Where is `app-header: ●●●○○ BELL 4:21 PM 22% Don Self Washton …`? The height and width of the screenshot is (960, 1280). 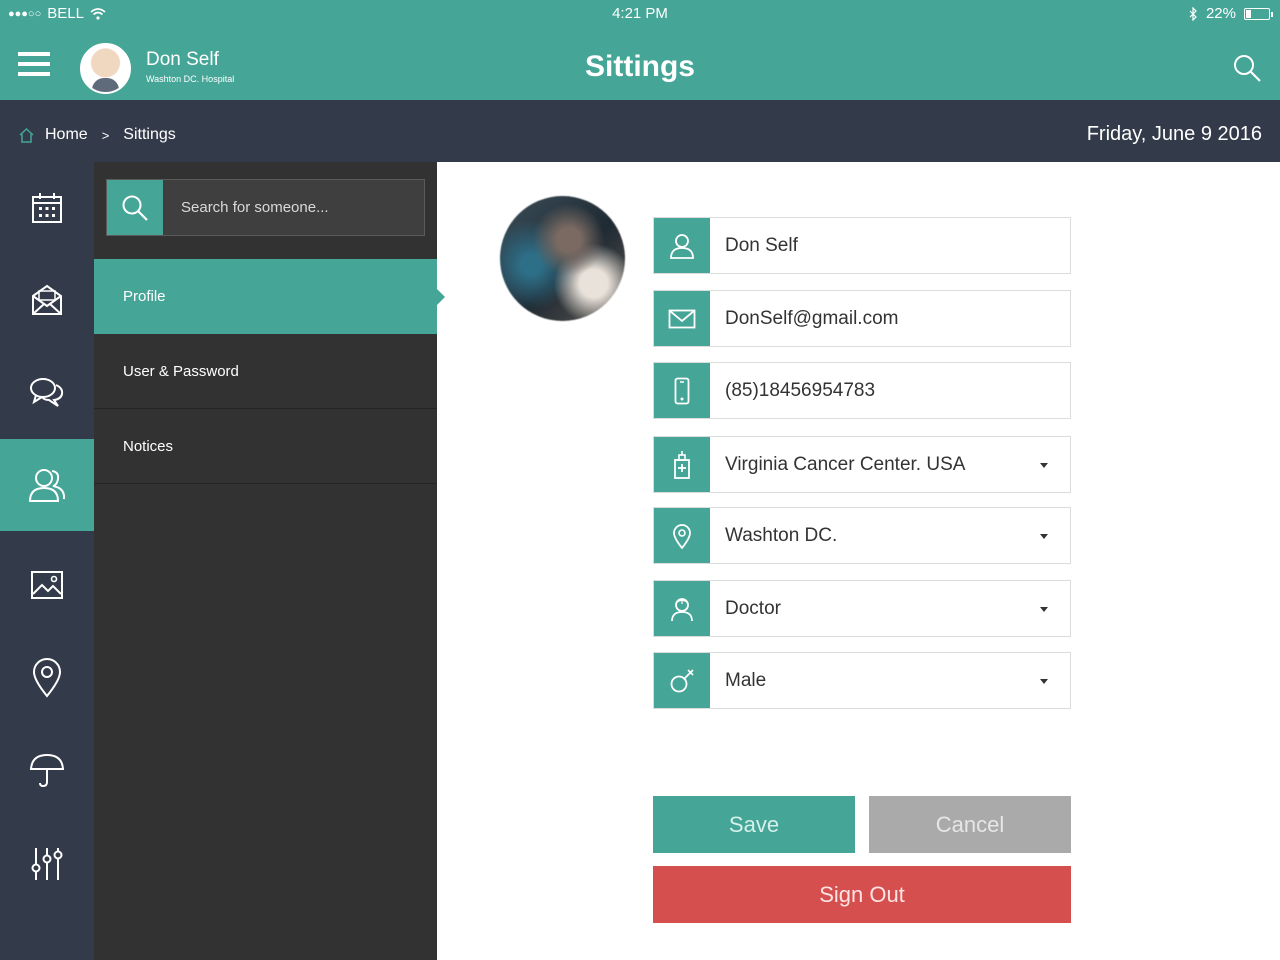
app-header: ●●●○○ BELL 4:21 PM 22% Don Self Washton … is located at coordinates (640, 50).